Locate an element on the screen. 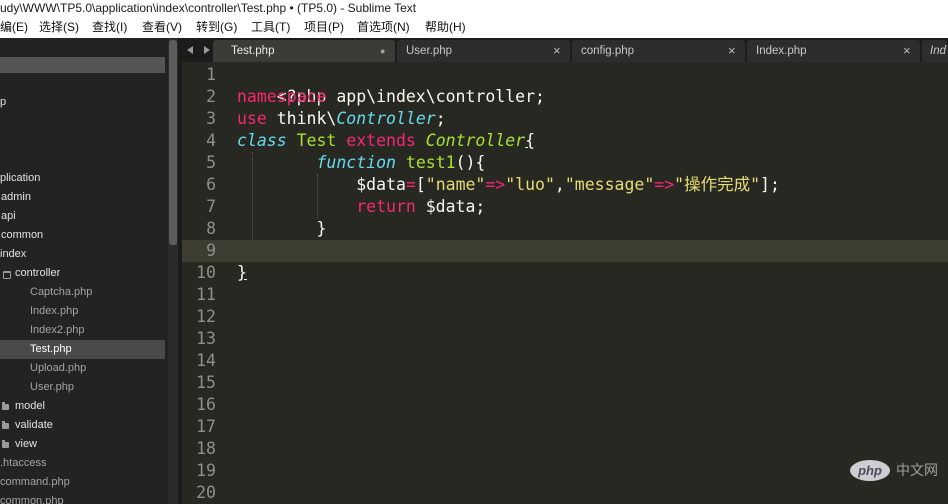 This screenshot has height=504, width=948. menu-edit: 编(E) is located at coordinates (14, 27).